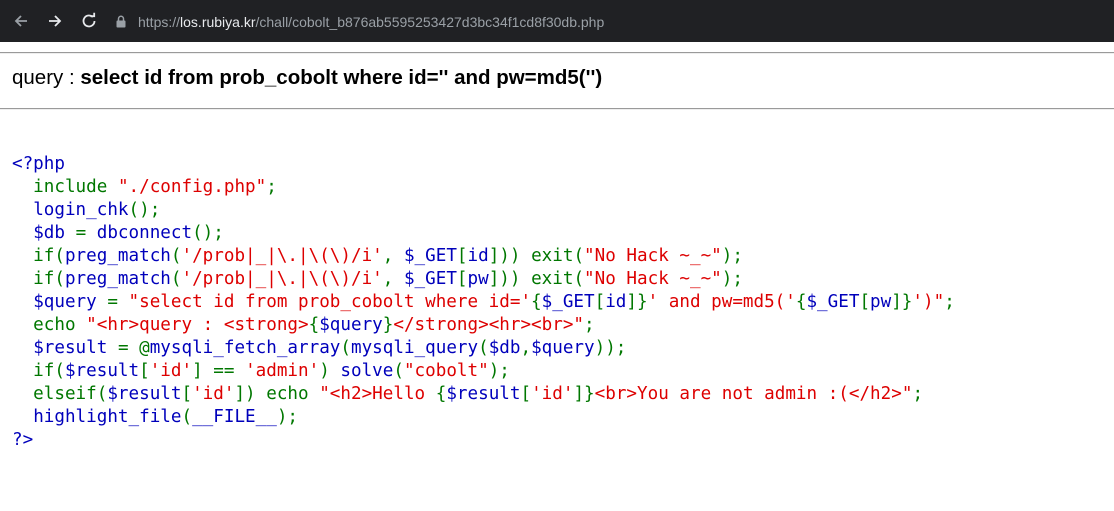 The width and height of the screenshot is (1114, 511). I want to click on arrow-right-icon, so click(55, 21).